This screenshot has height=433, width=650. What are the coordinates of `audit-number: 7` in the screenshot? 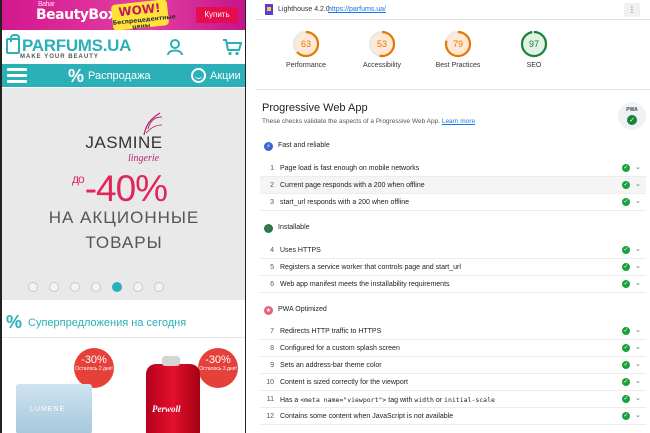 It's located at (272, 331).